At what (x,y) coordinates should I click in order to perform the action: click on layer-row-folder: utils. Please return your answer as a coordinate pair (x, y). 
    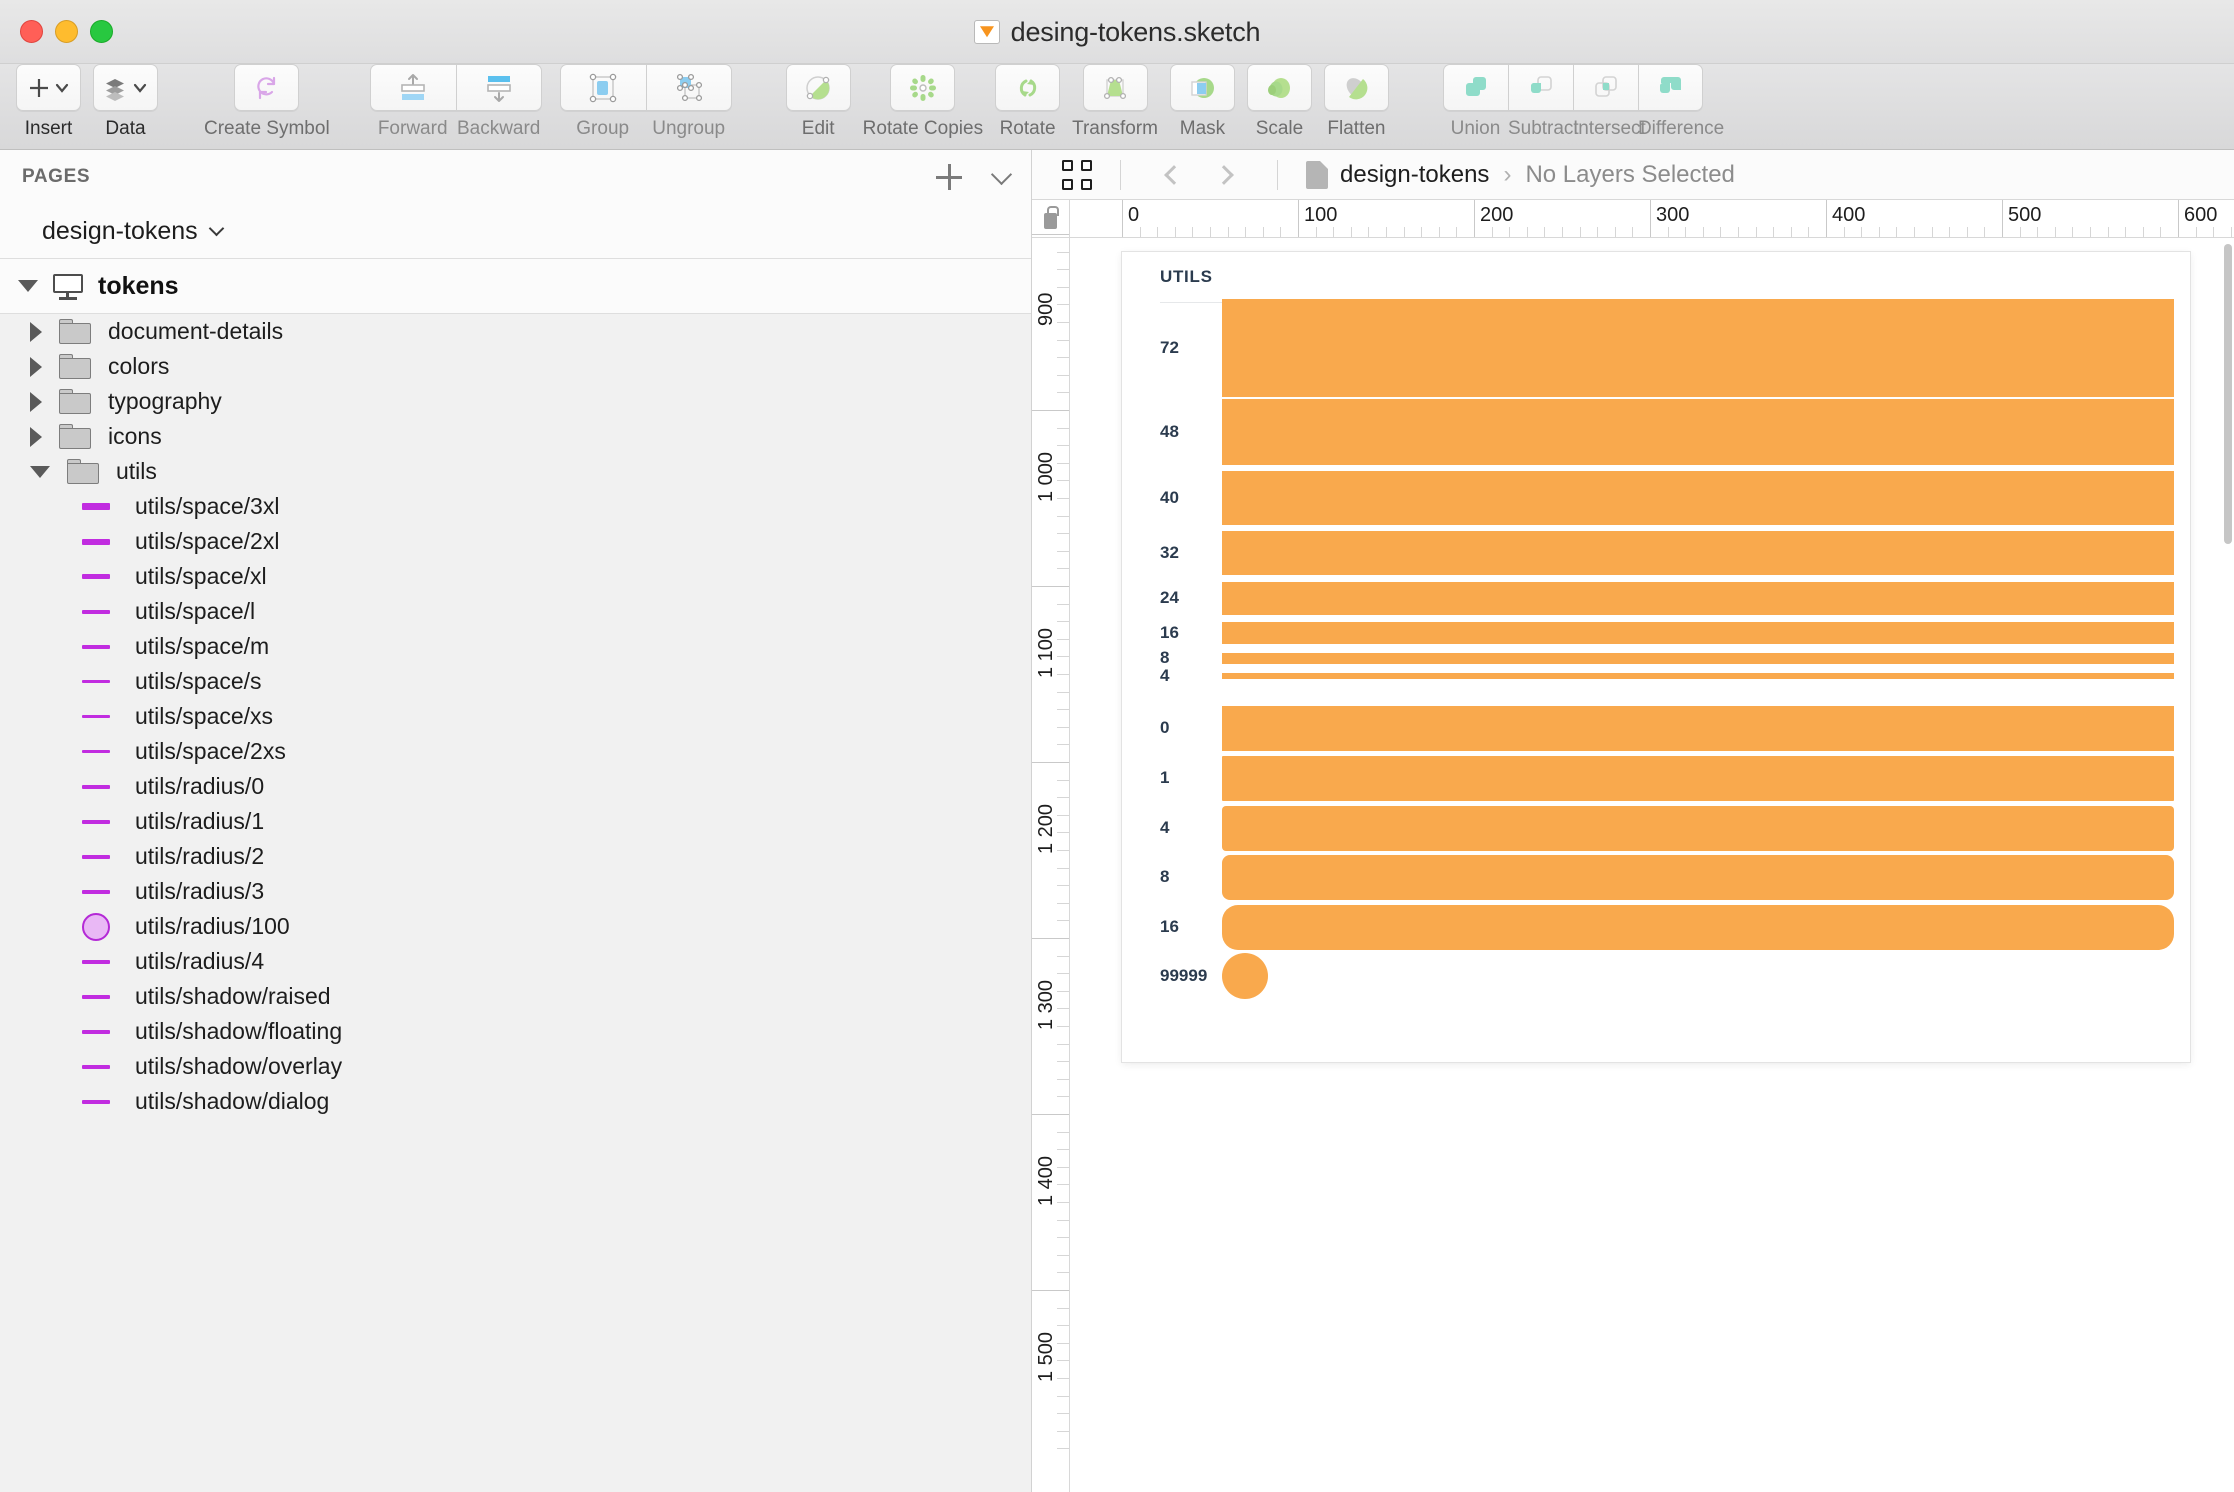
    Looking at the image, I should click on (515, 471).